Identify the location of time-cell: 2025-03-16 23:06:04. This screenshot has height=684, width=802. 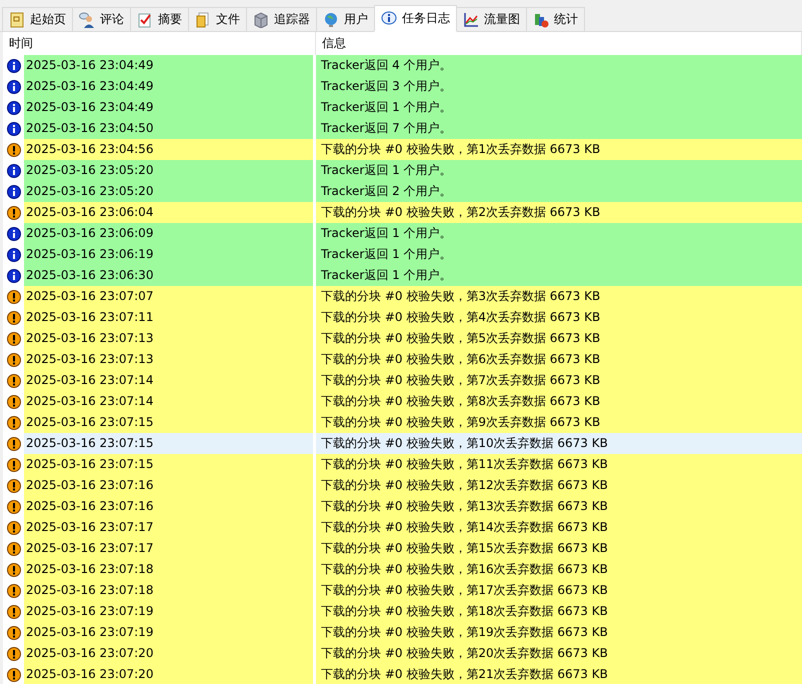
(170, 212).